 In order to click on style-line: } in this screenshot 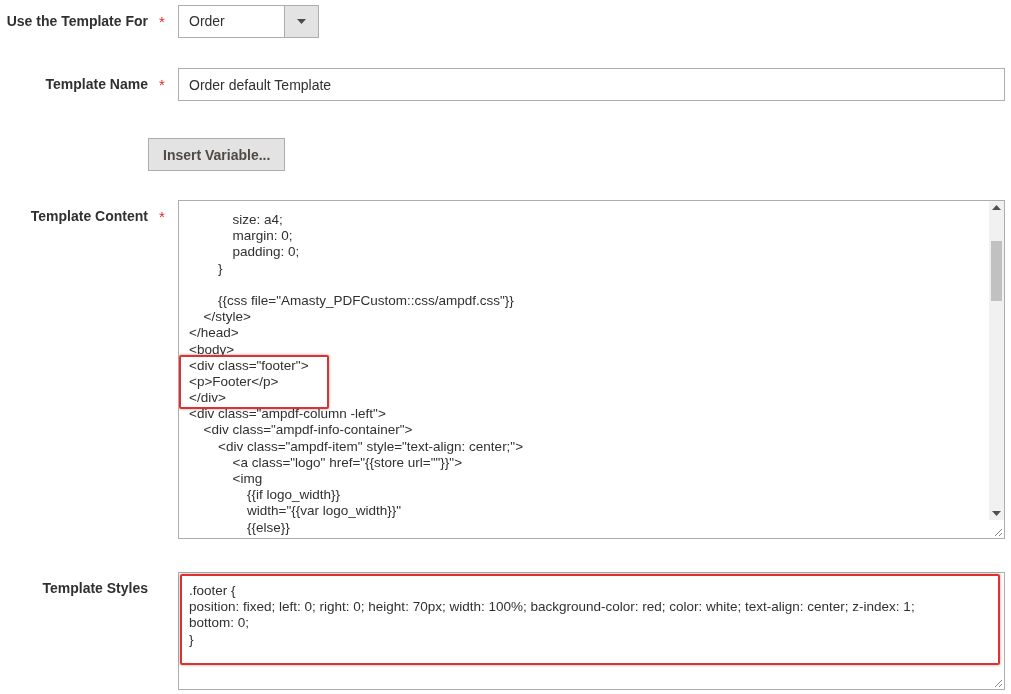, I will do `click(192, 639)`.